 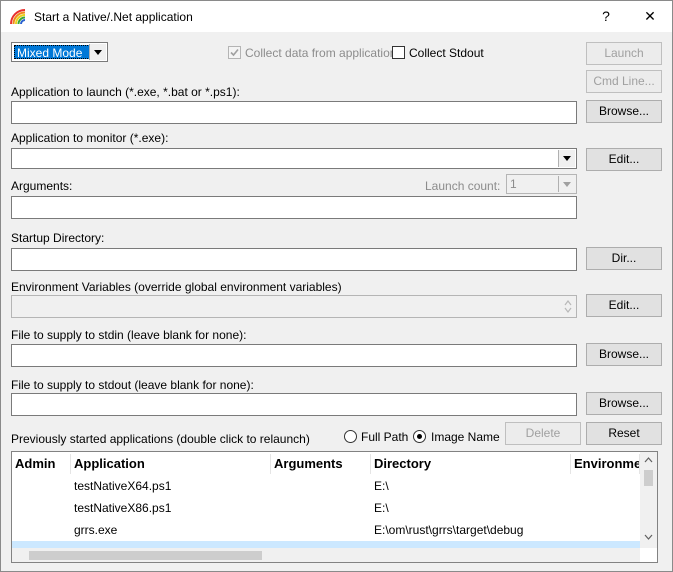 What do you see at coordinates (350, 436) in the screenshot?
I see `full-path-radio` at bounding box center [350, 436].